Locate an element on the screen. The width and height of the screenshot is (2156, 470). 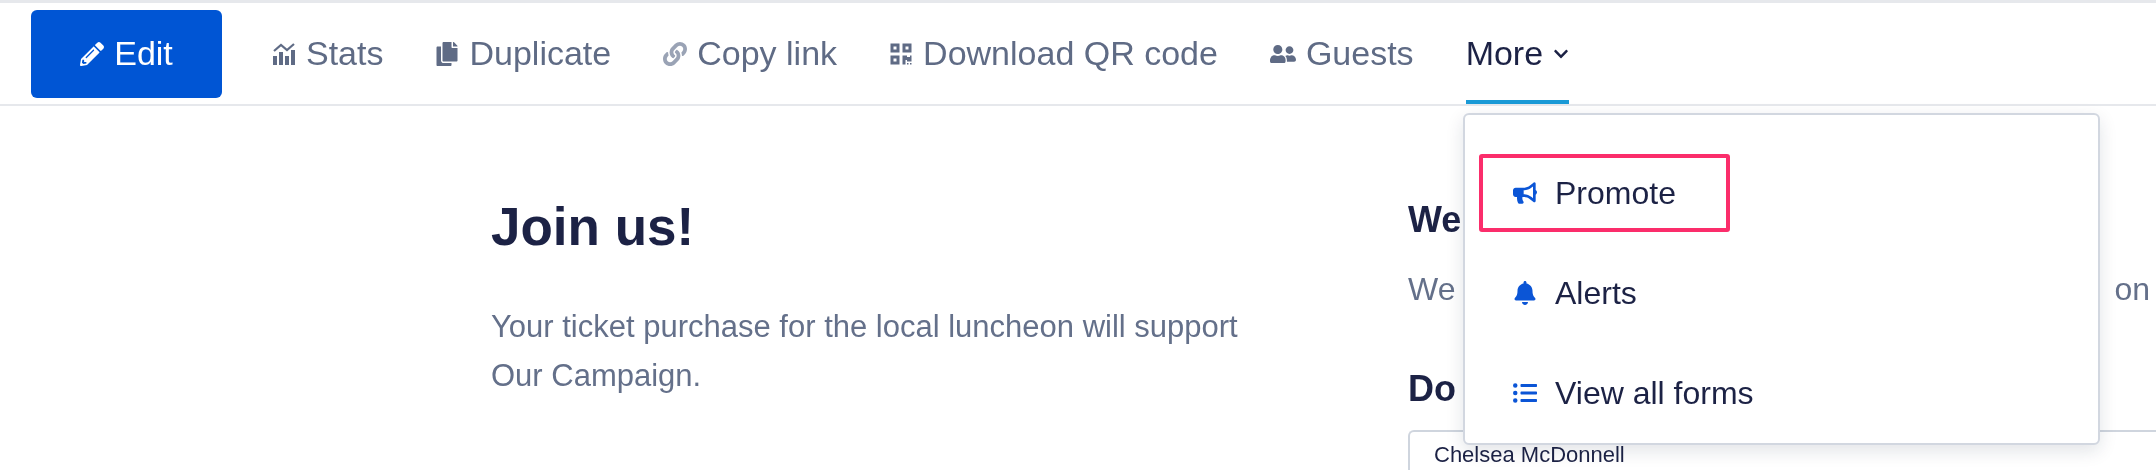
toolbar-tab: Duplicate is located at coordinates (523, 53).